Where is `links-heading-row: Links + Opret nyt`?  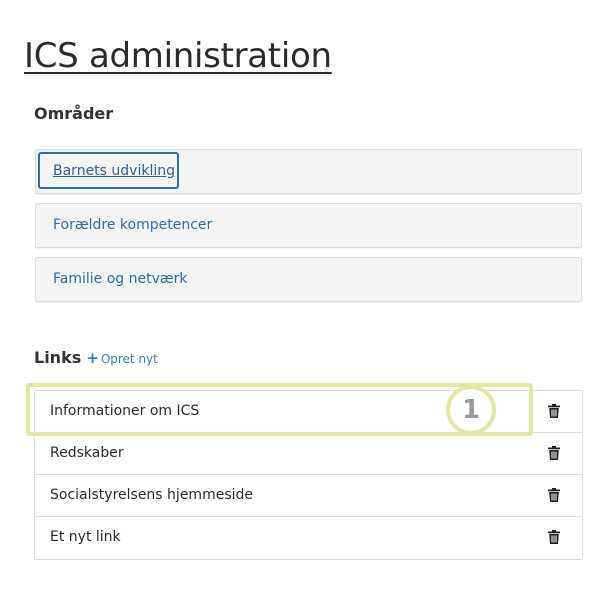
links-heading-row: Links + Opret nyt is located at coordinates (96, 357).